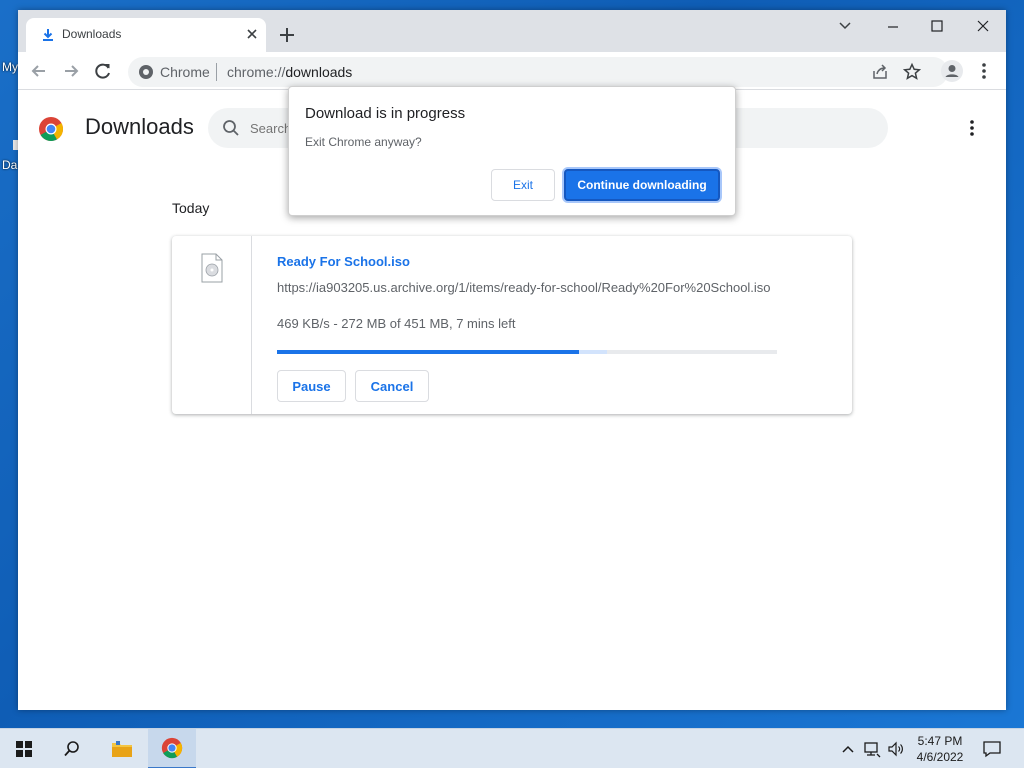 The height and width of the screenshot is (768, 1024). What do you see at coordinates (937, 26) in the screenshot?
I see `maximize-icon` at bounding box center [937, 26].